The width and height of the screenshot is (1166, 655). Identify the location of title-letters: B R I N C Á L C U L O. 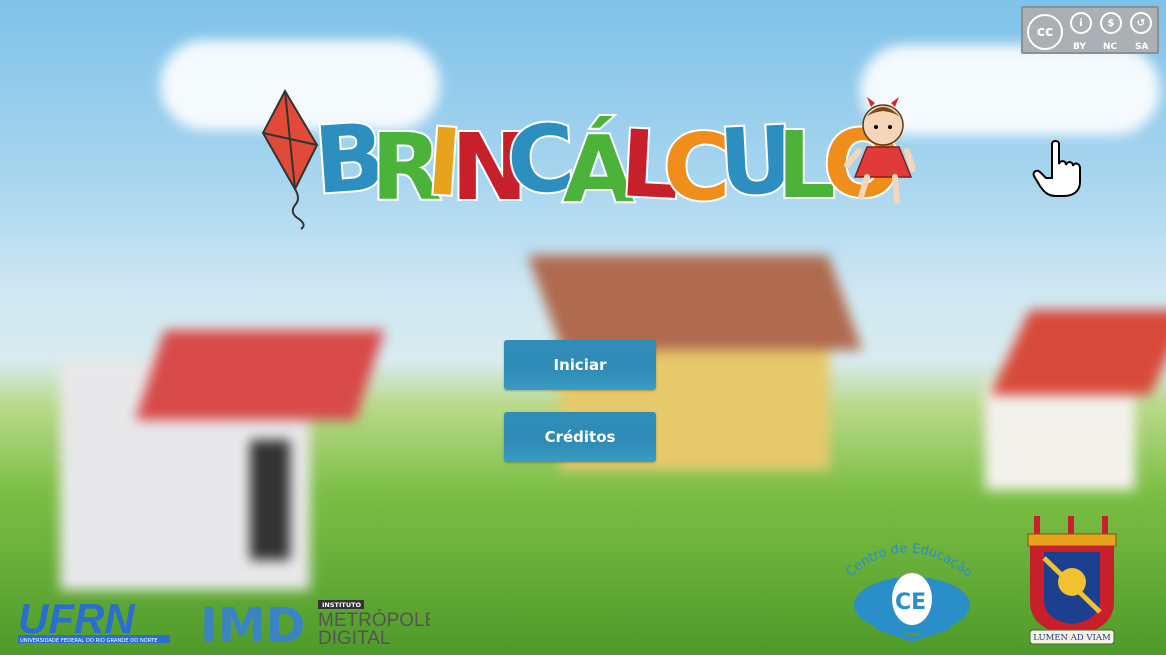
(608, 163).